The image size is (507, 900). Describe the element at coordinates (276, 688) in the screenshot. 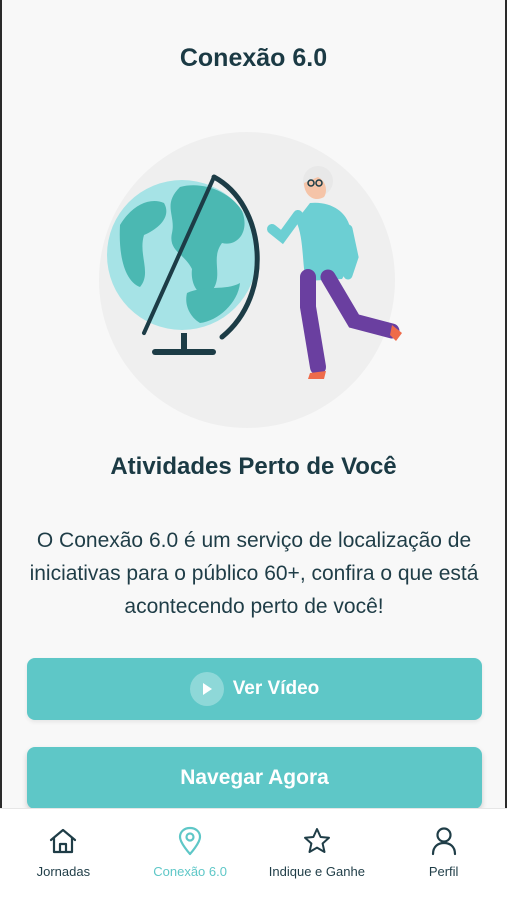

I see `watch-video-label: Ver Vídeo` at that location.